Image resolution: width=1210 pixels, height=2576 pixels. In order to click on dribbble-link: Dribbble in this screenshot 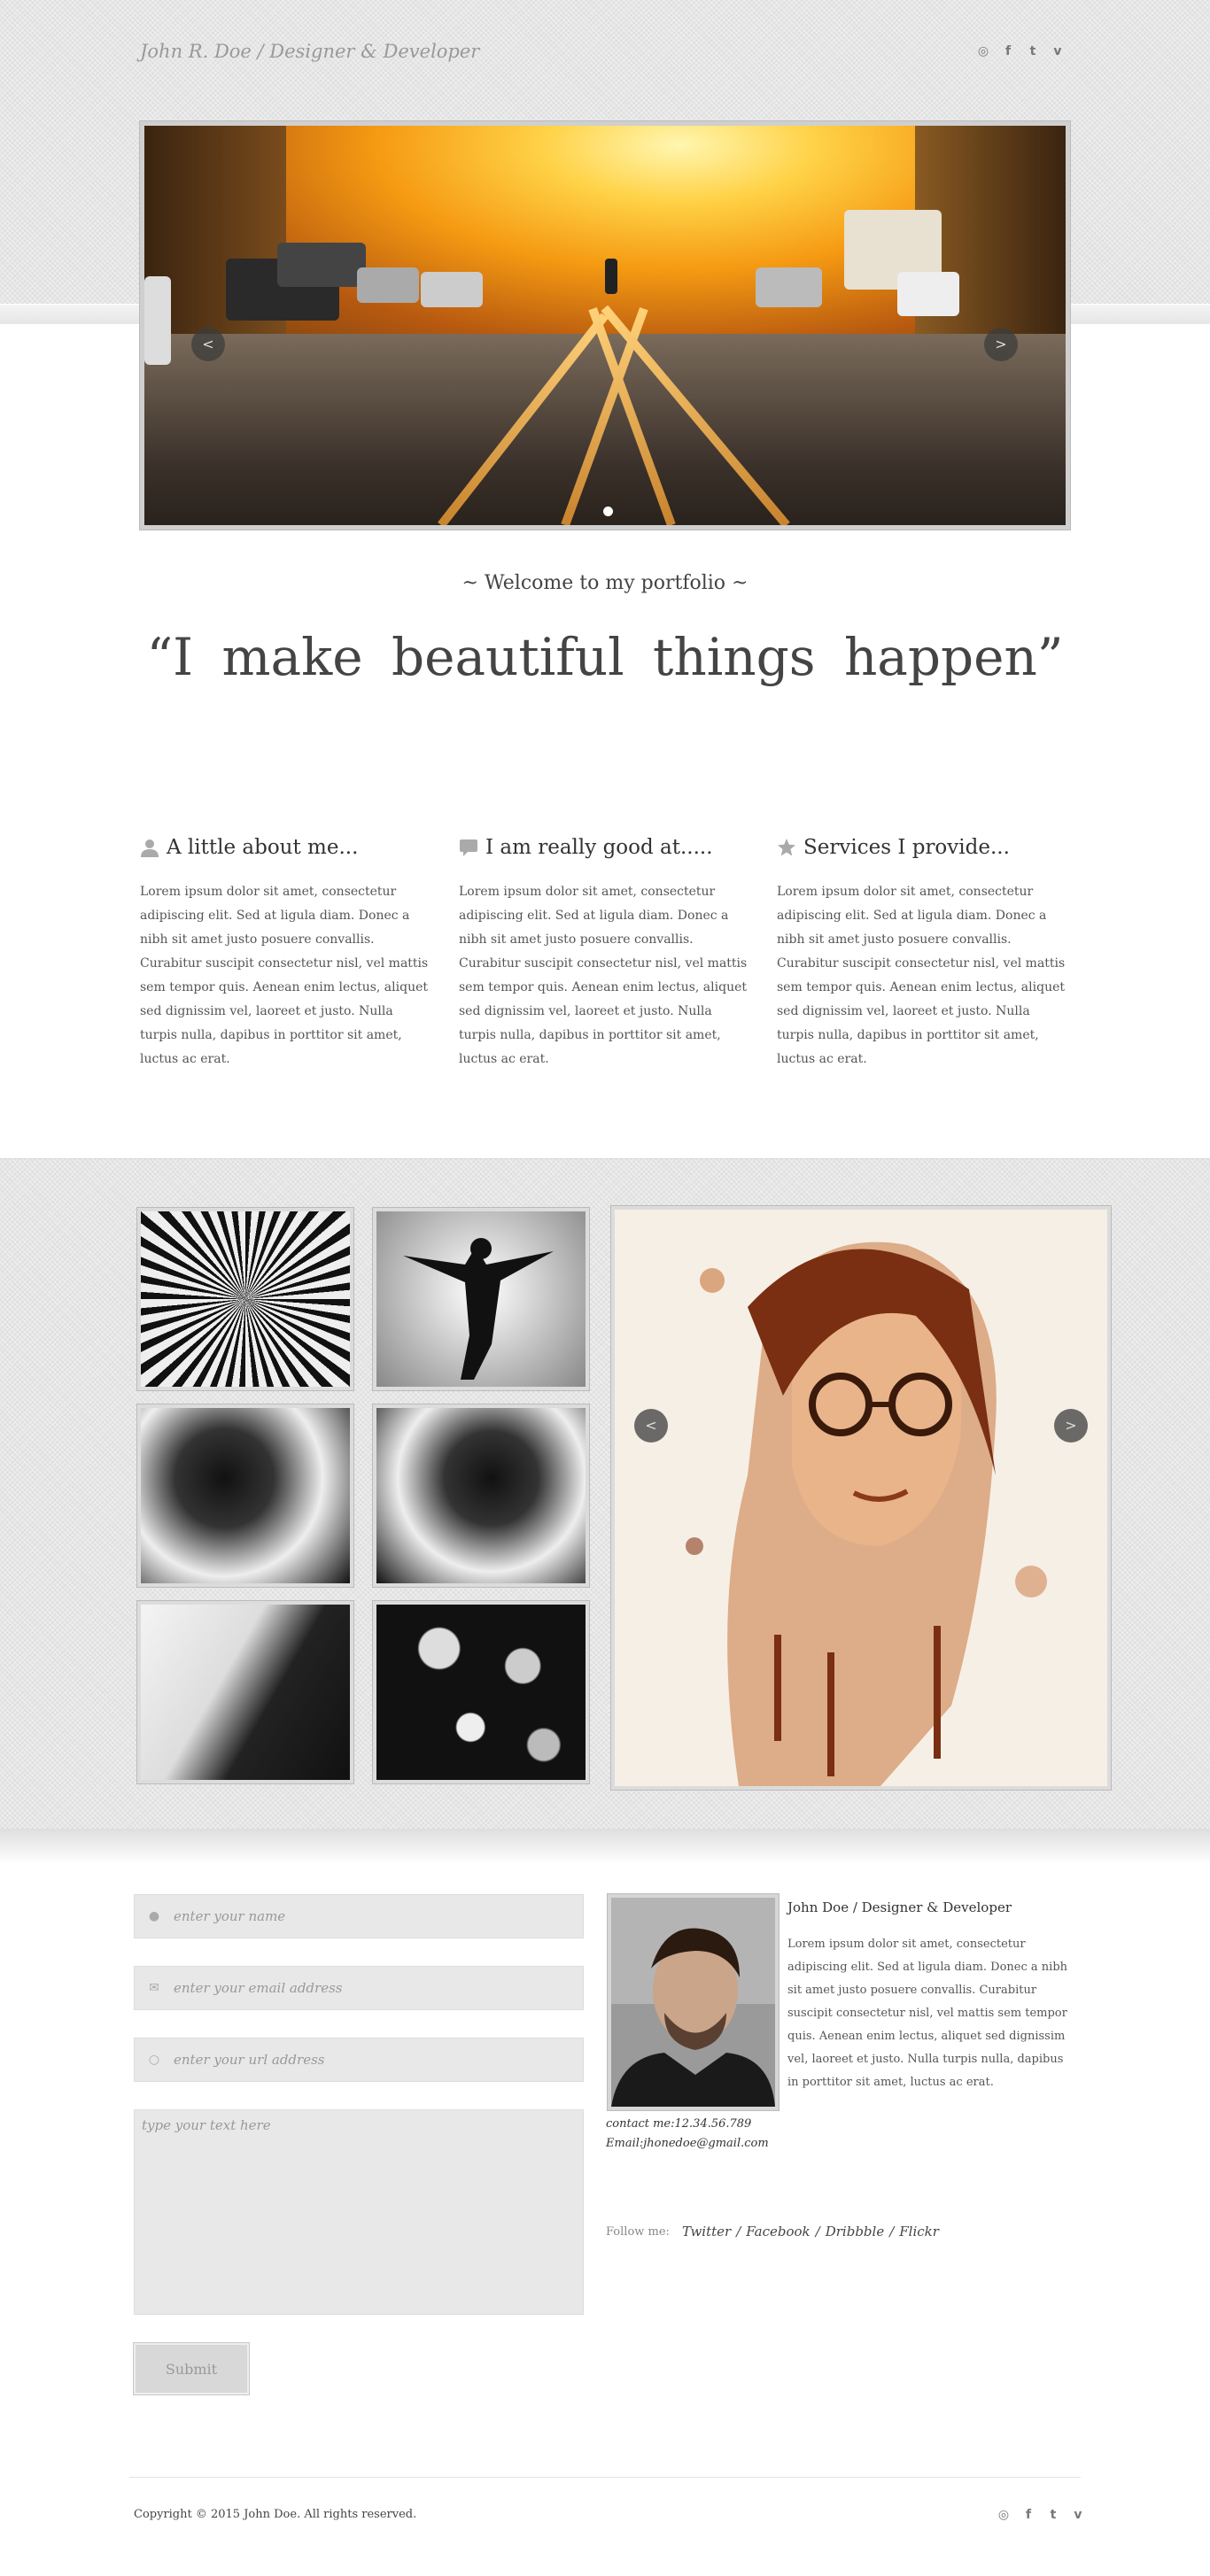, I will do `click(855, 2231)`.